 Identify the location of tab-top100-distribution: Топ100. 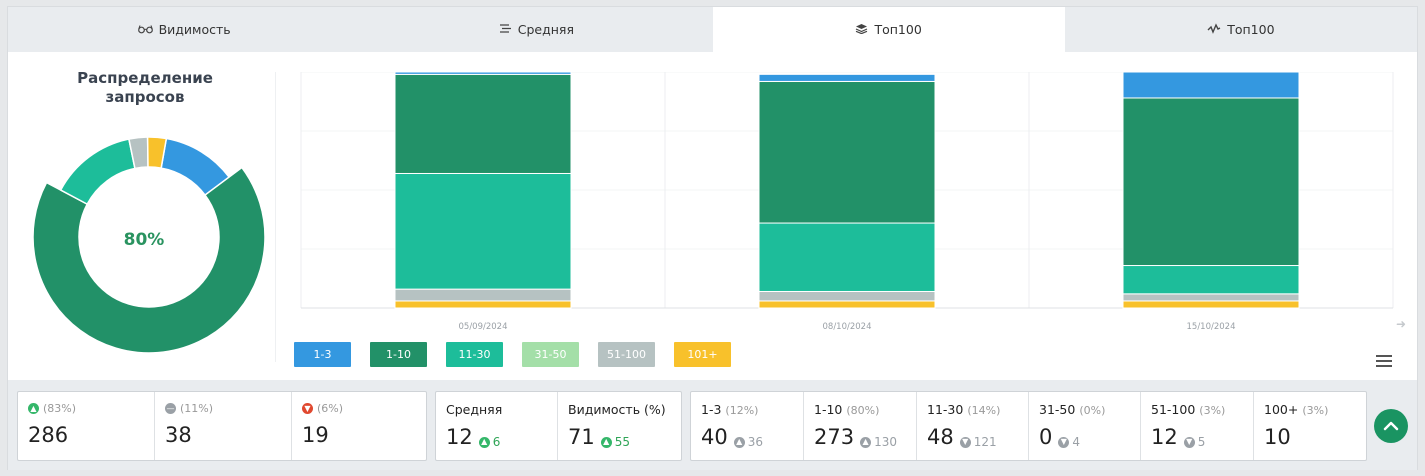
(888, 29).